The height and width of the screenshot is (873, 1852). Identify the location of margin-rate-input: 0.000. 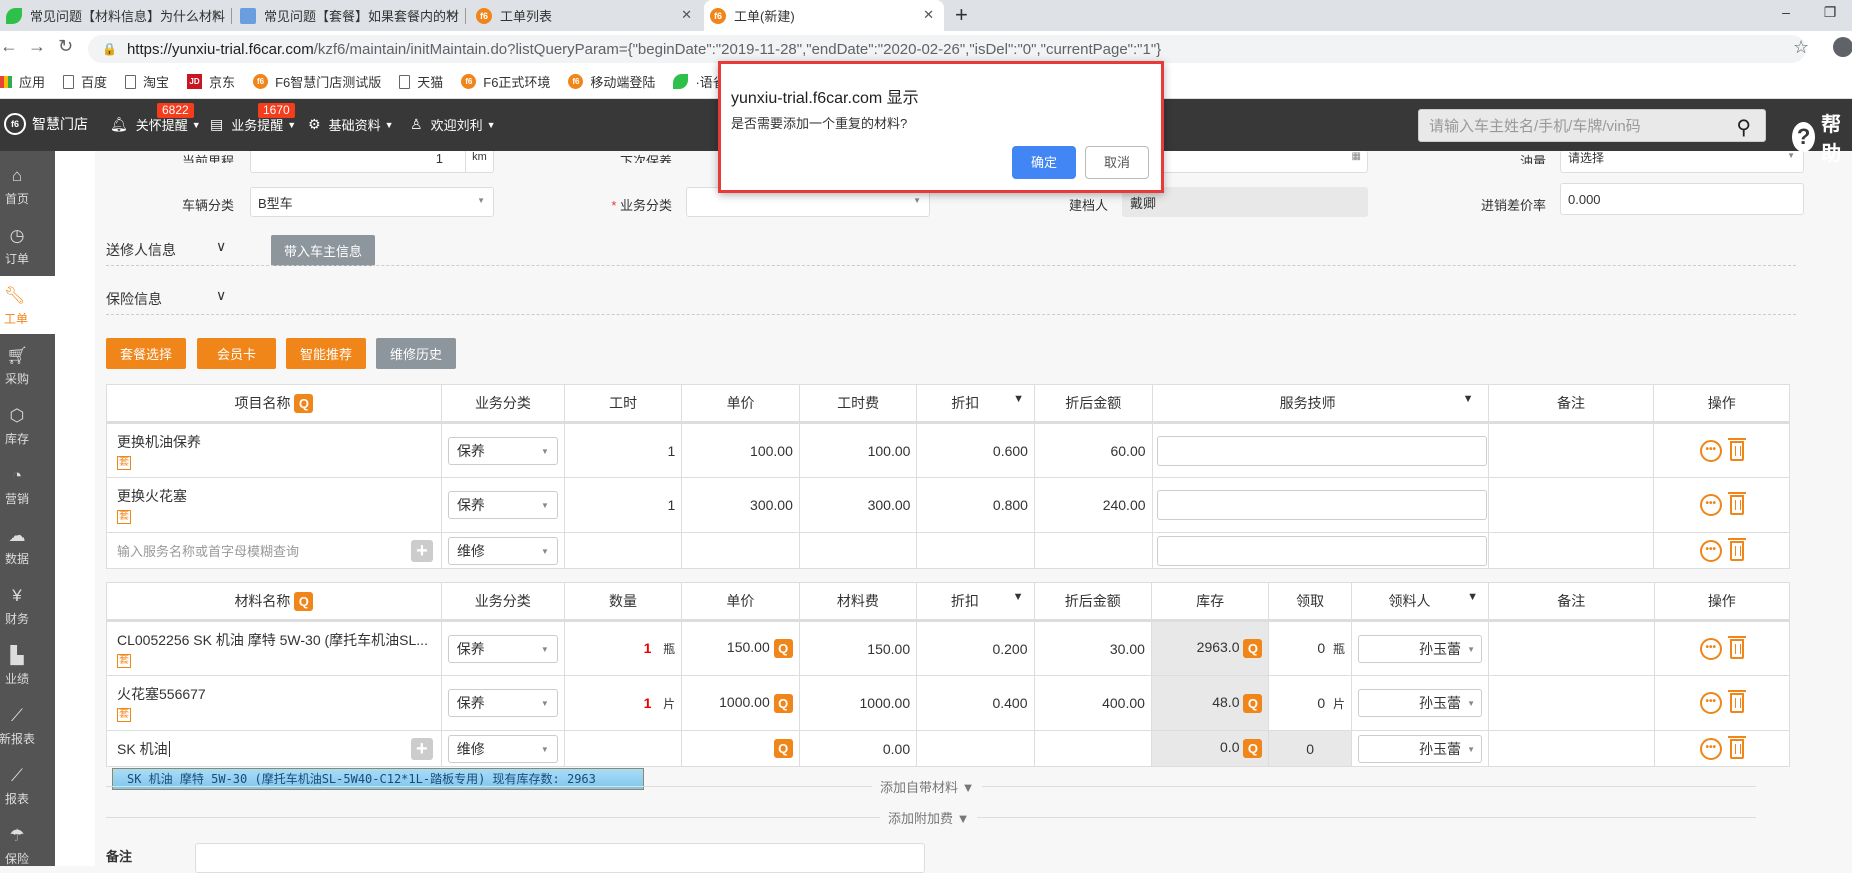
(1682, 199).